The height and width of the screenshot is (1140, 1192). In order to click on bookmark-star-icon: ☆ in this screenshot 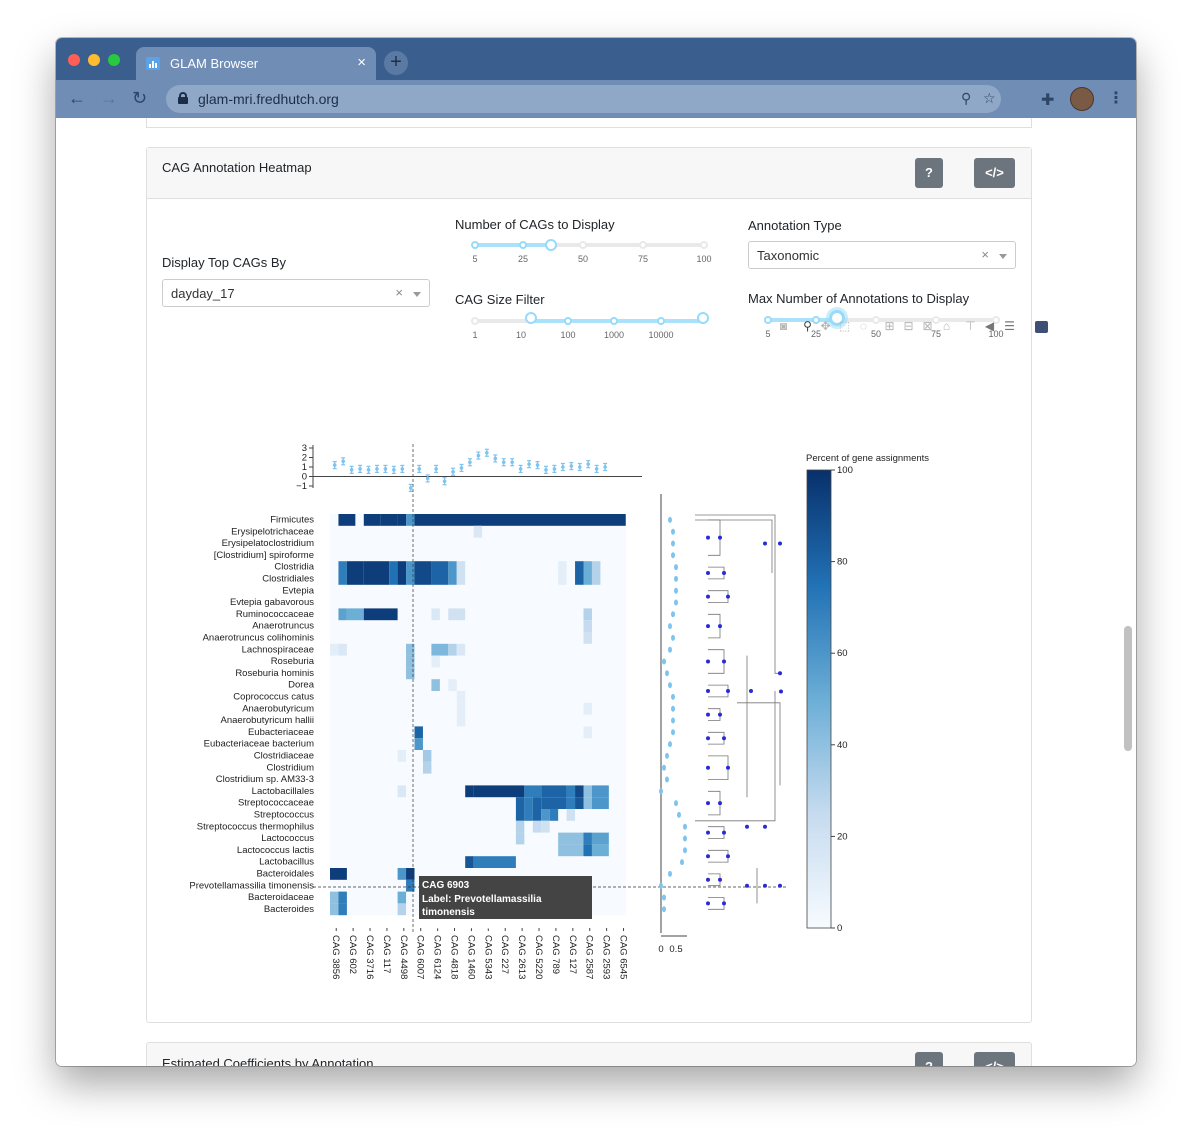, I will do `click(989, 98)`.